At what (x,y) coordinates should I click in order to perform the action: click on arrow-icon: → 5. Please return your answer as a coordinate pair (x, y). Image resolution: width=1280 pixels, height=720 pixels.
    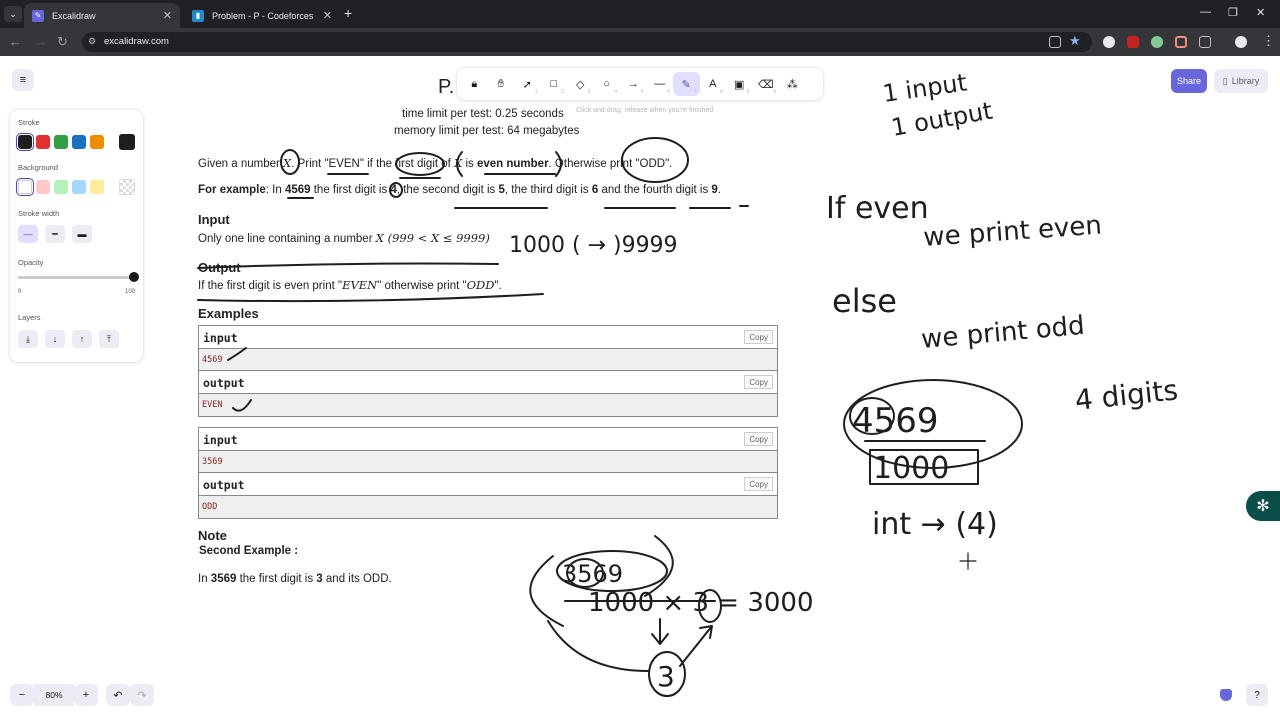
    Looking at the image, I should click on (633, 84).